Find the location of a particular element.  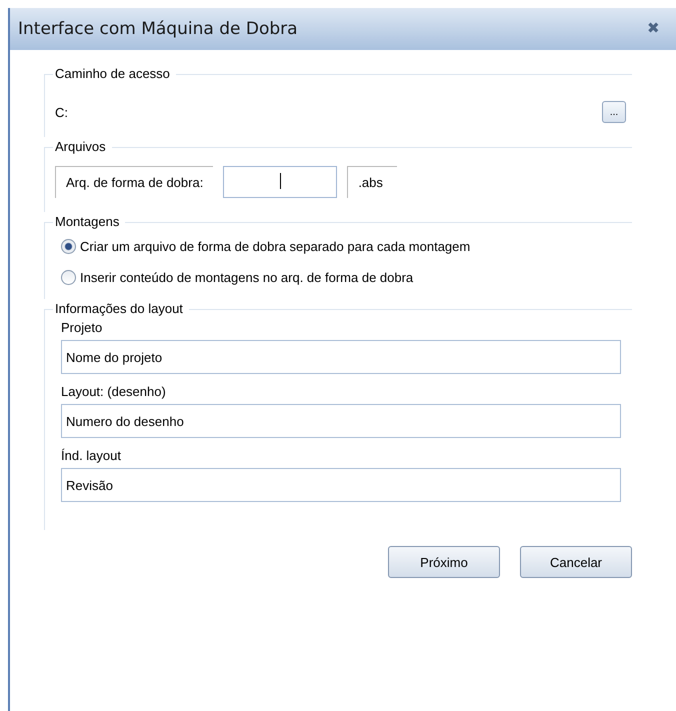

extension-label: .abs is located at coordinates (372, 182).